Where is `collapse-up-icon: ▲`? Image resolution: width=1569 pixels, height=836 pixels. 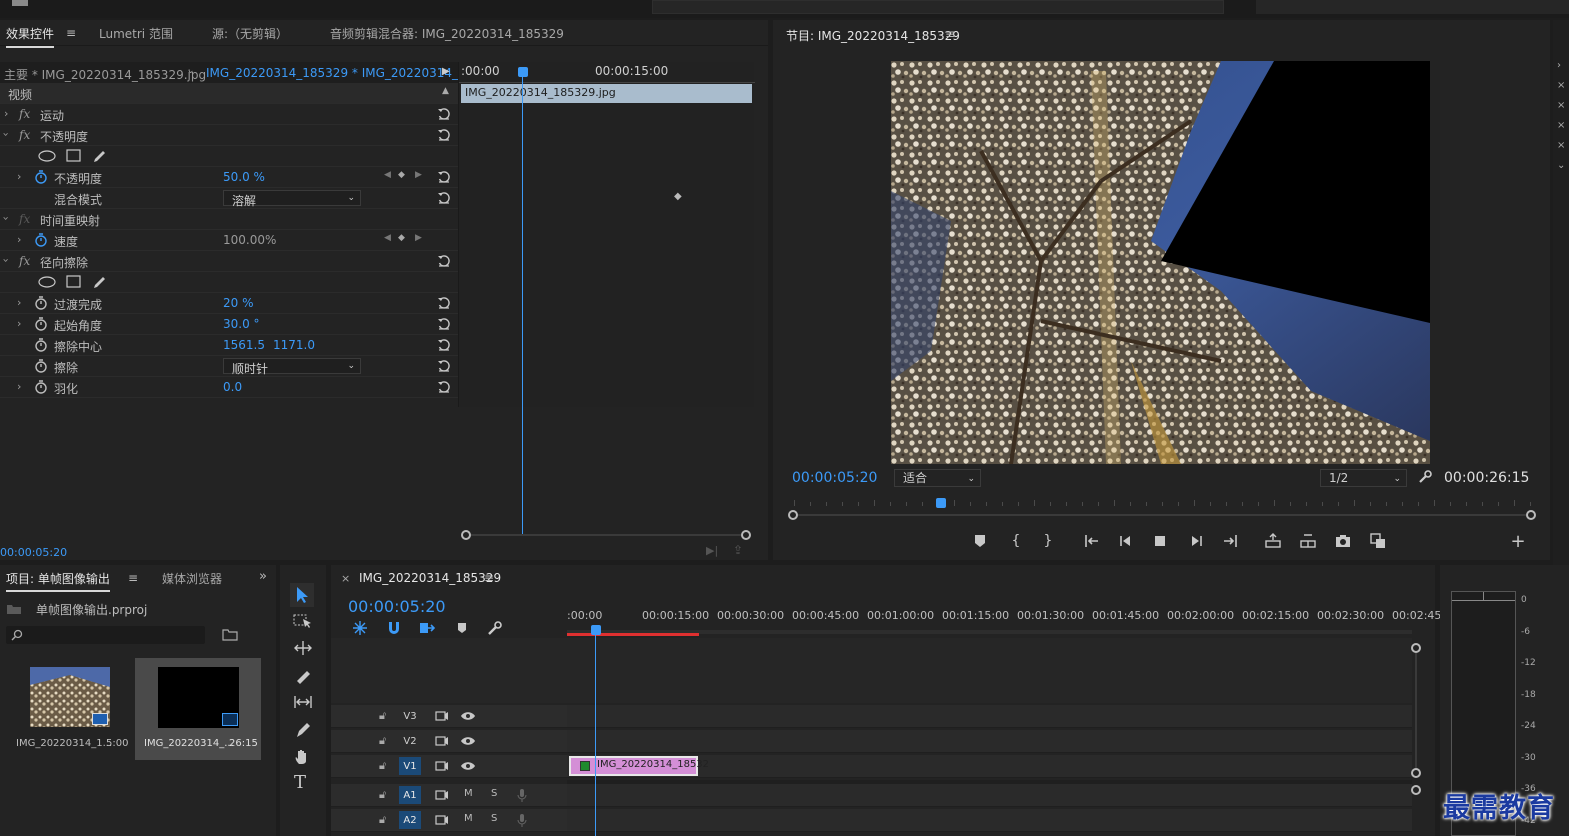
collapse-up-icon: ▲ is located at coordinates (445, 91).